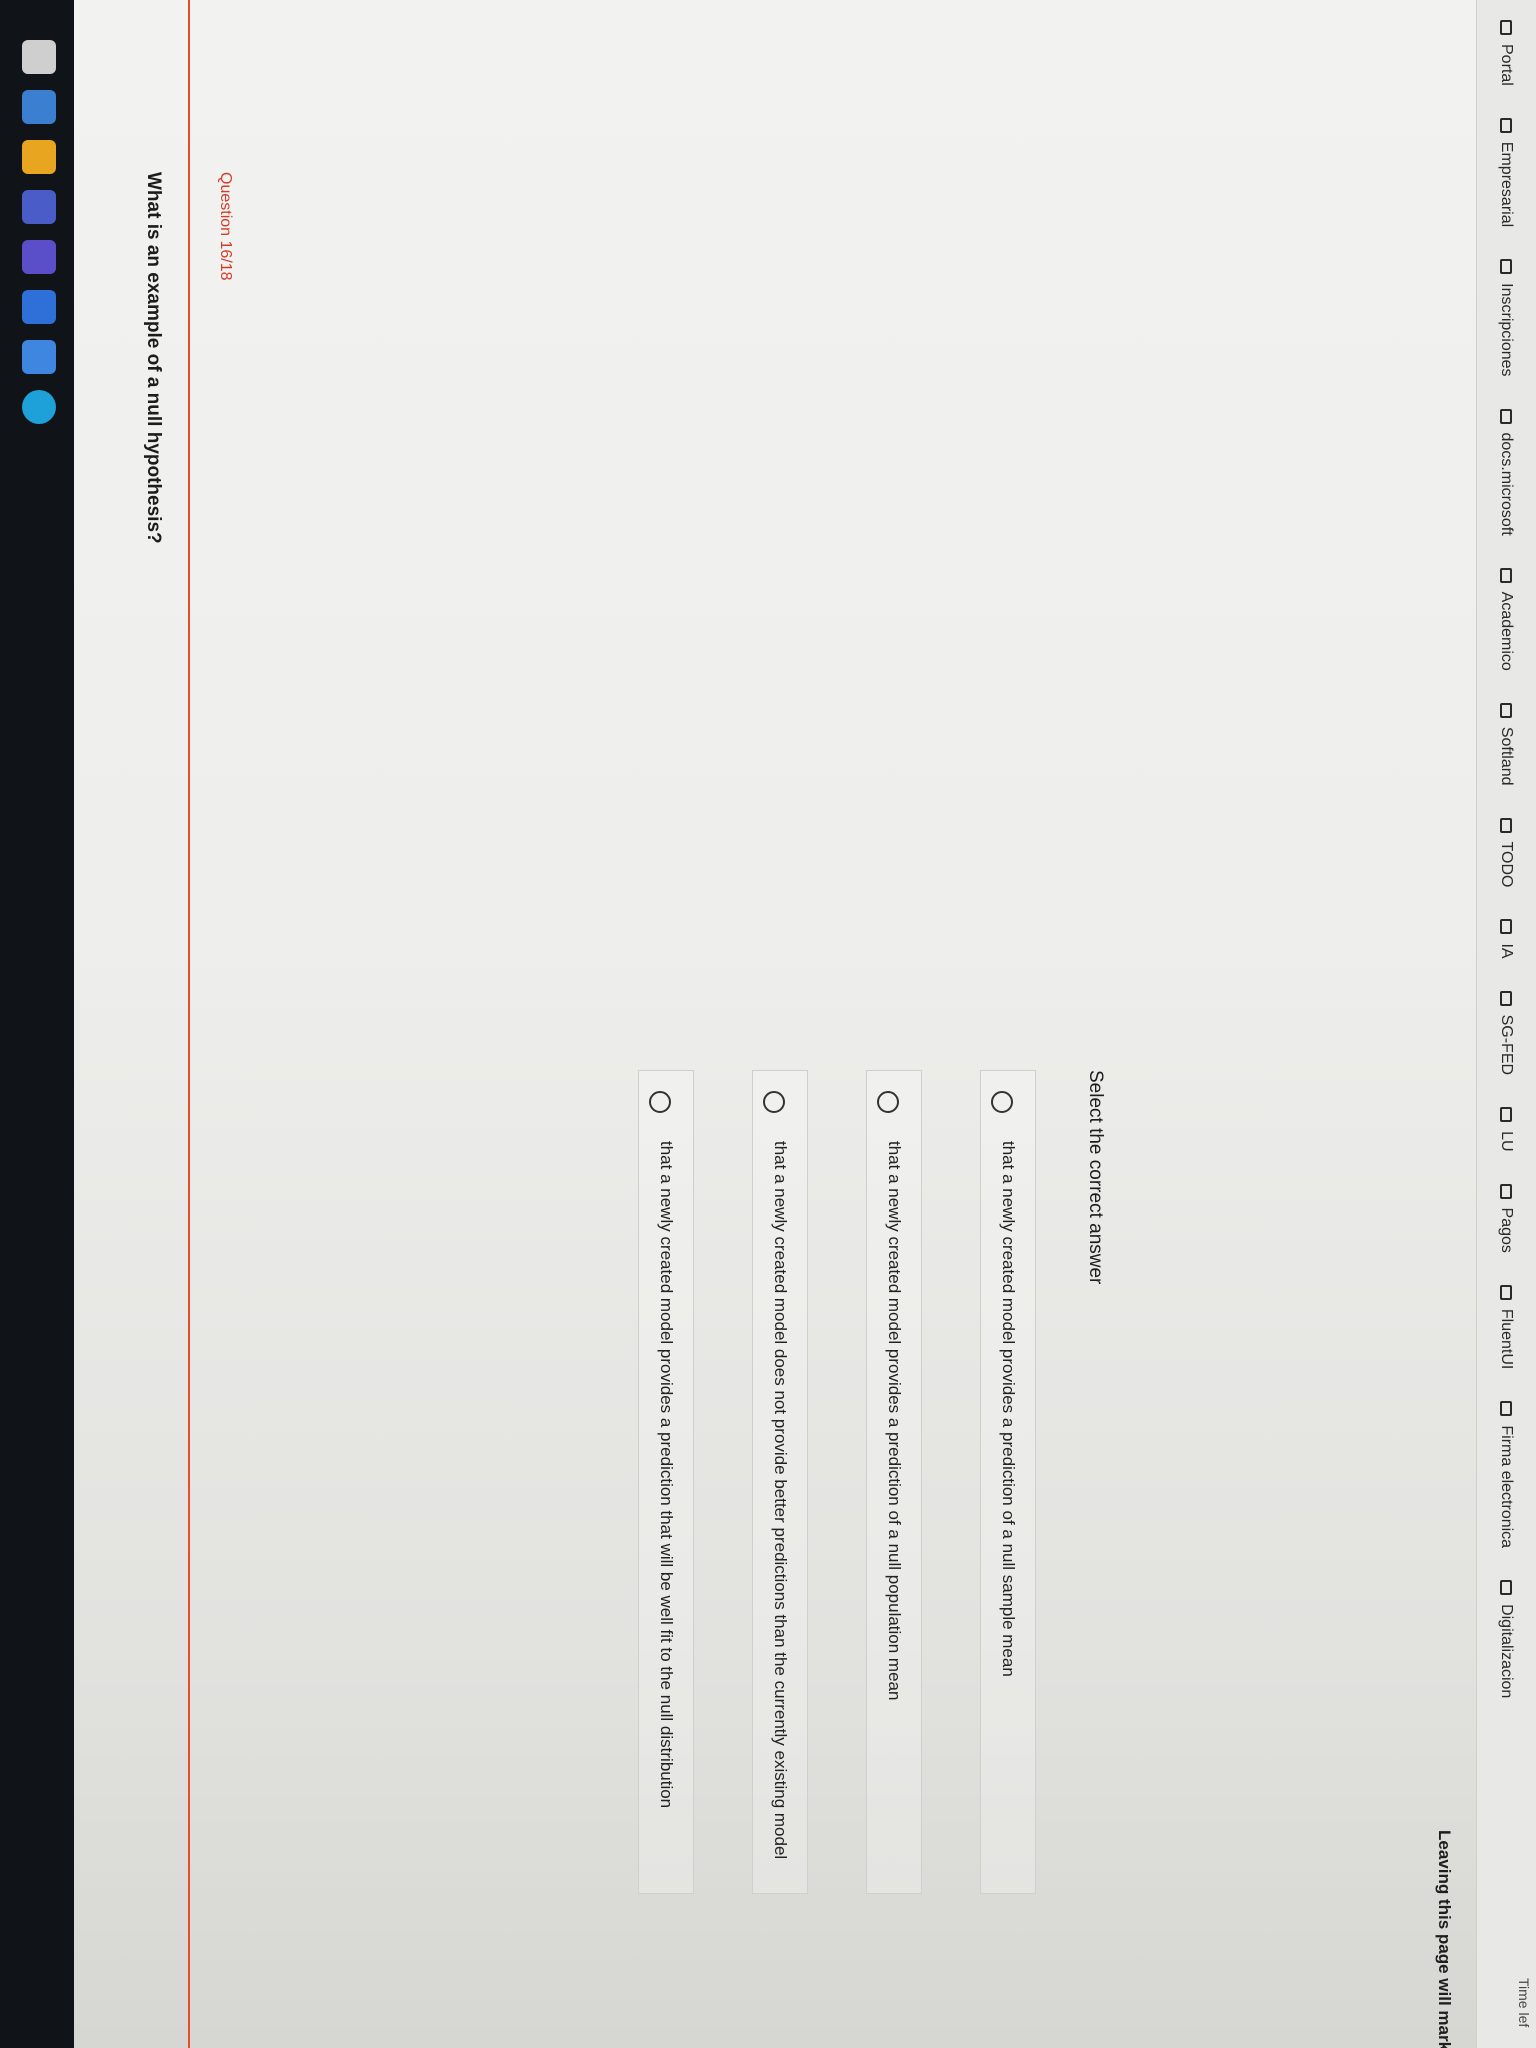  What do you see at coordinates (1507, 1141) in the screenshot?
I see `bookmark-label: LU` at bounding box center [1507, 1141].